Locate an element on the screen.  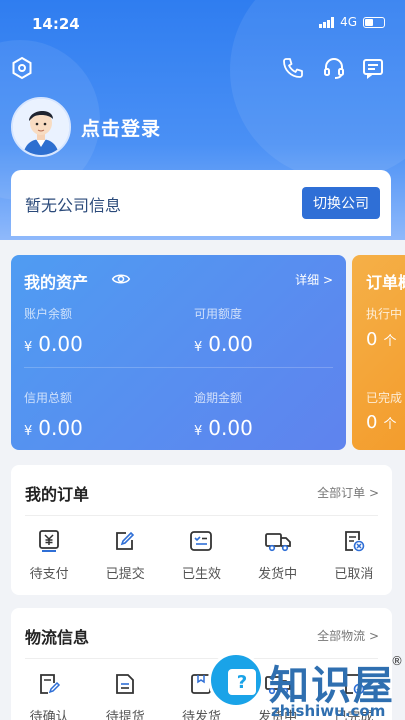
balance-label: 账户余额 is located at coordinates (48, 314).